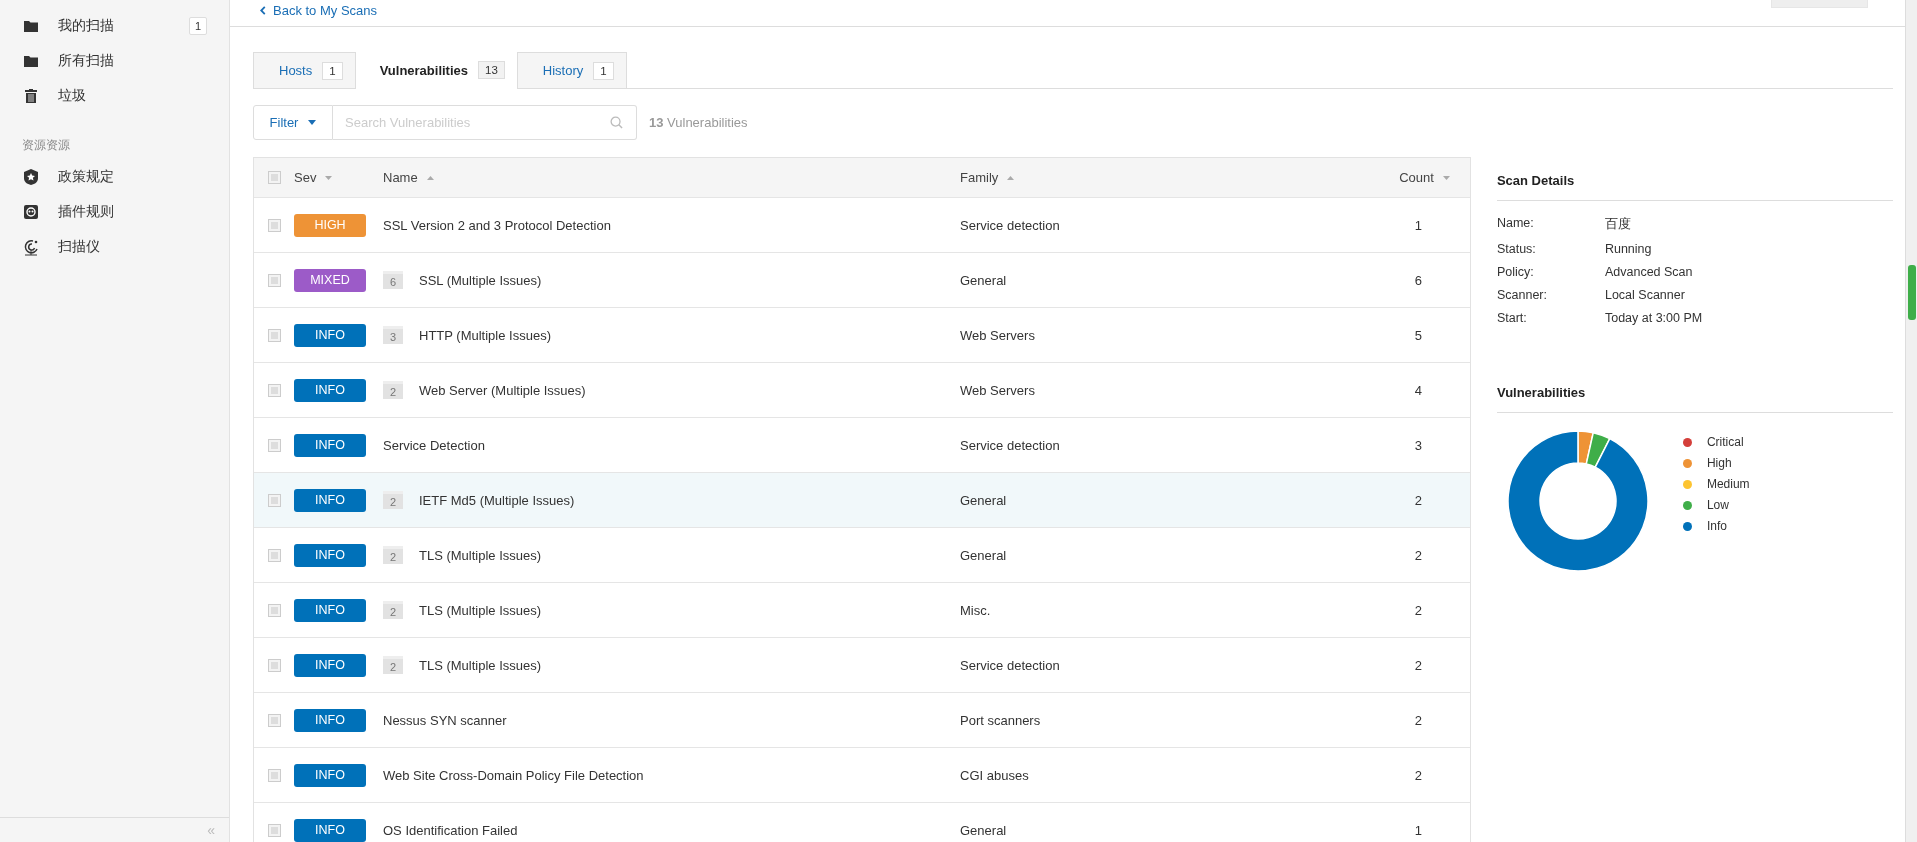 Image resolution: width=1917 pixels, height=842 pixels. What do you see at coordinates (31, 95) in the screenshot?
I see `trash-icon` at bounding box center [31, 95].